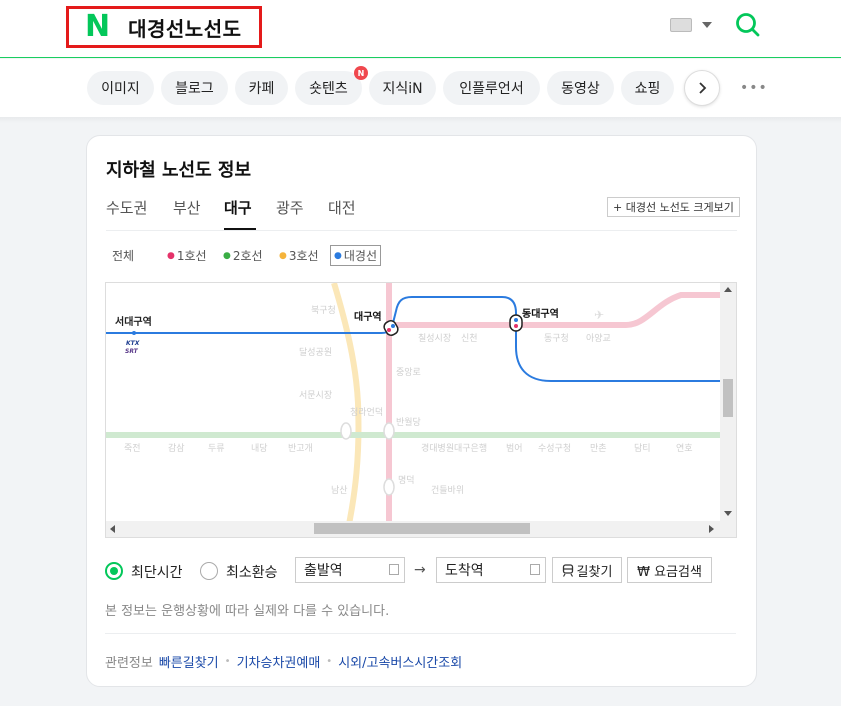 The width and height of the screenshot is (841, 706). I want to click on tab-shopping: 쇼핑, so click(647, 88).